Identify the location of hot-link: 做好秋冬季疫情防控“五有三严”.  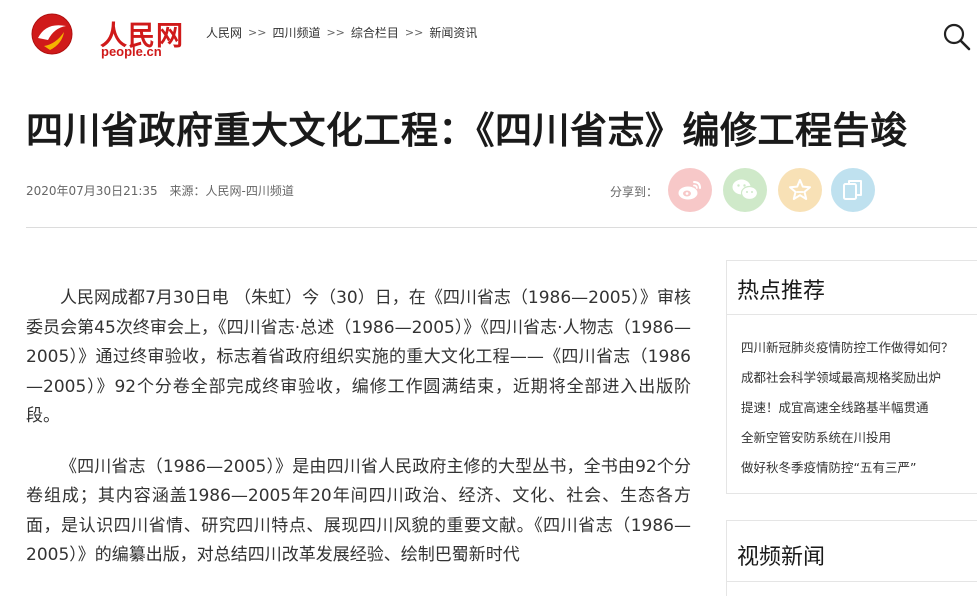
(828, 467).